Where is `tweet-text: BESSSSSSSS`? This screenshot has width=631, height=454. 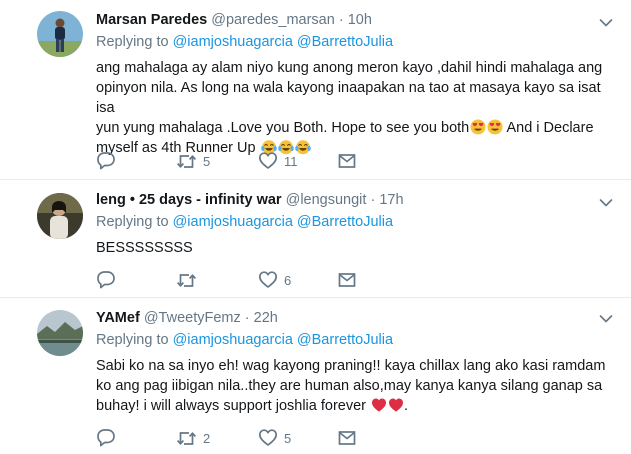 tweet-text: BESSSSSSSS is located at coordinates (354, 248).